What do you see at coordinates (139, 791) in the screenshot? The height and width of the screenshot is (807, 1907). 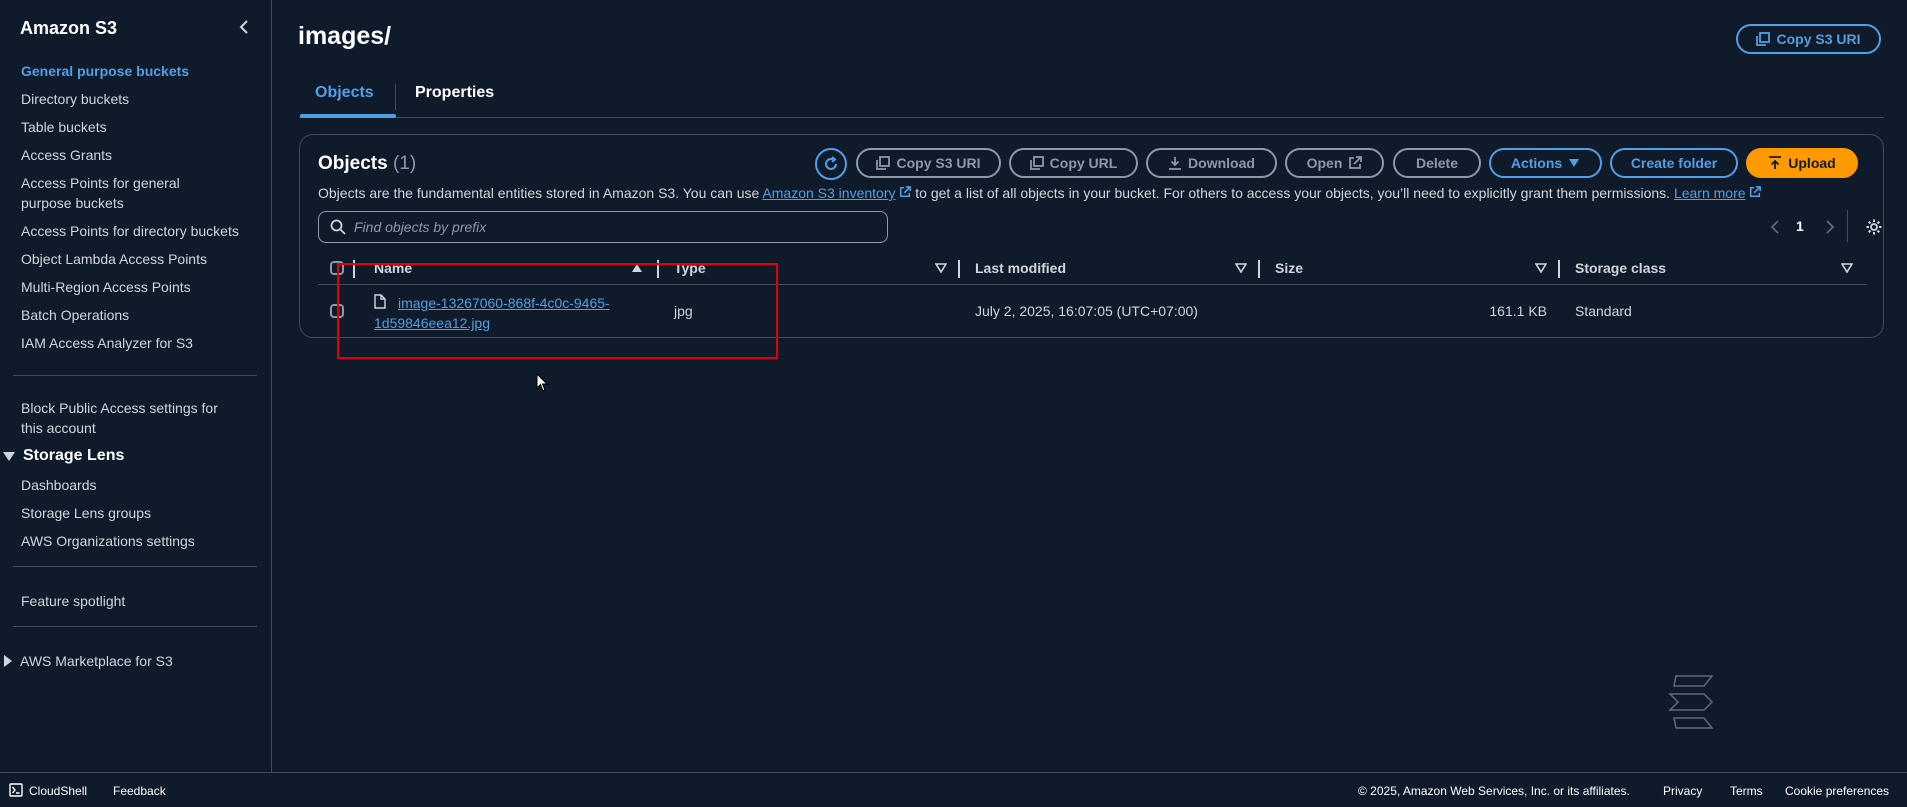 I see `feedback-link: Feedback` at bounding box center [139, 791].